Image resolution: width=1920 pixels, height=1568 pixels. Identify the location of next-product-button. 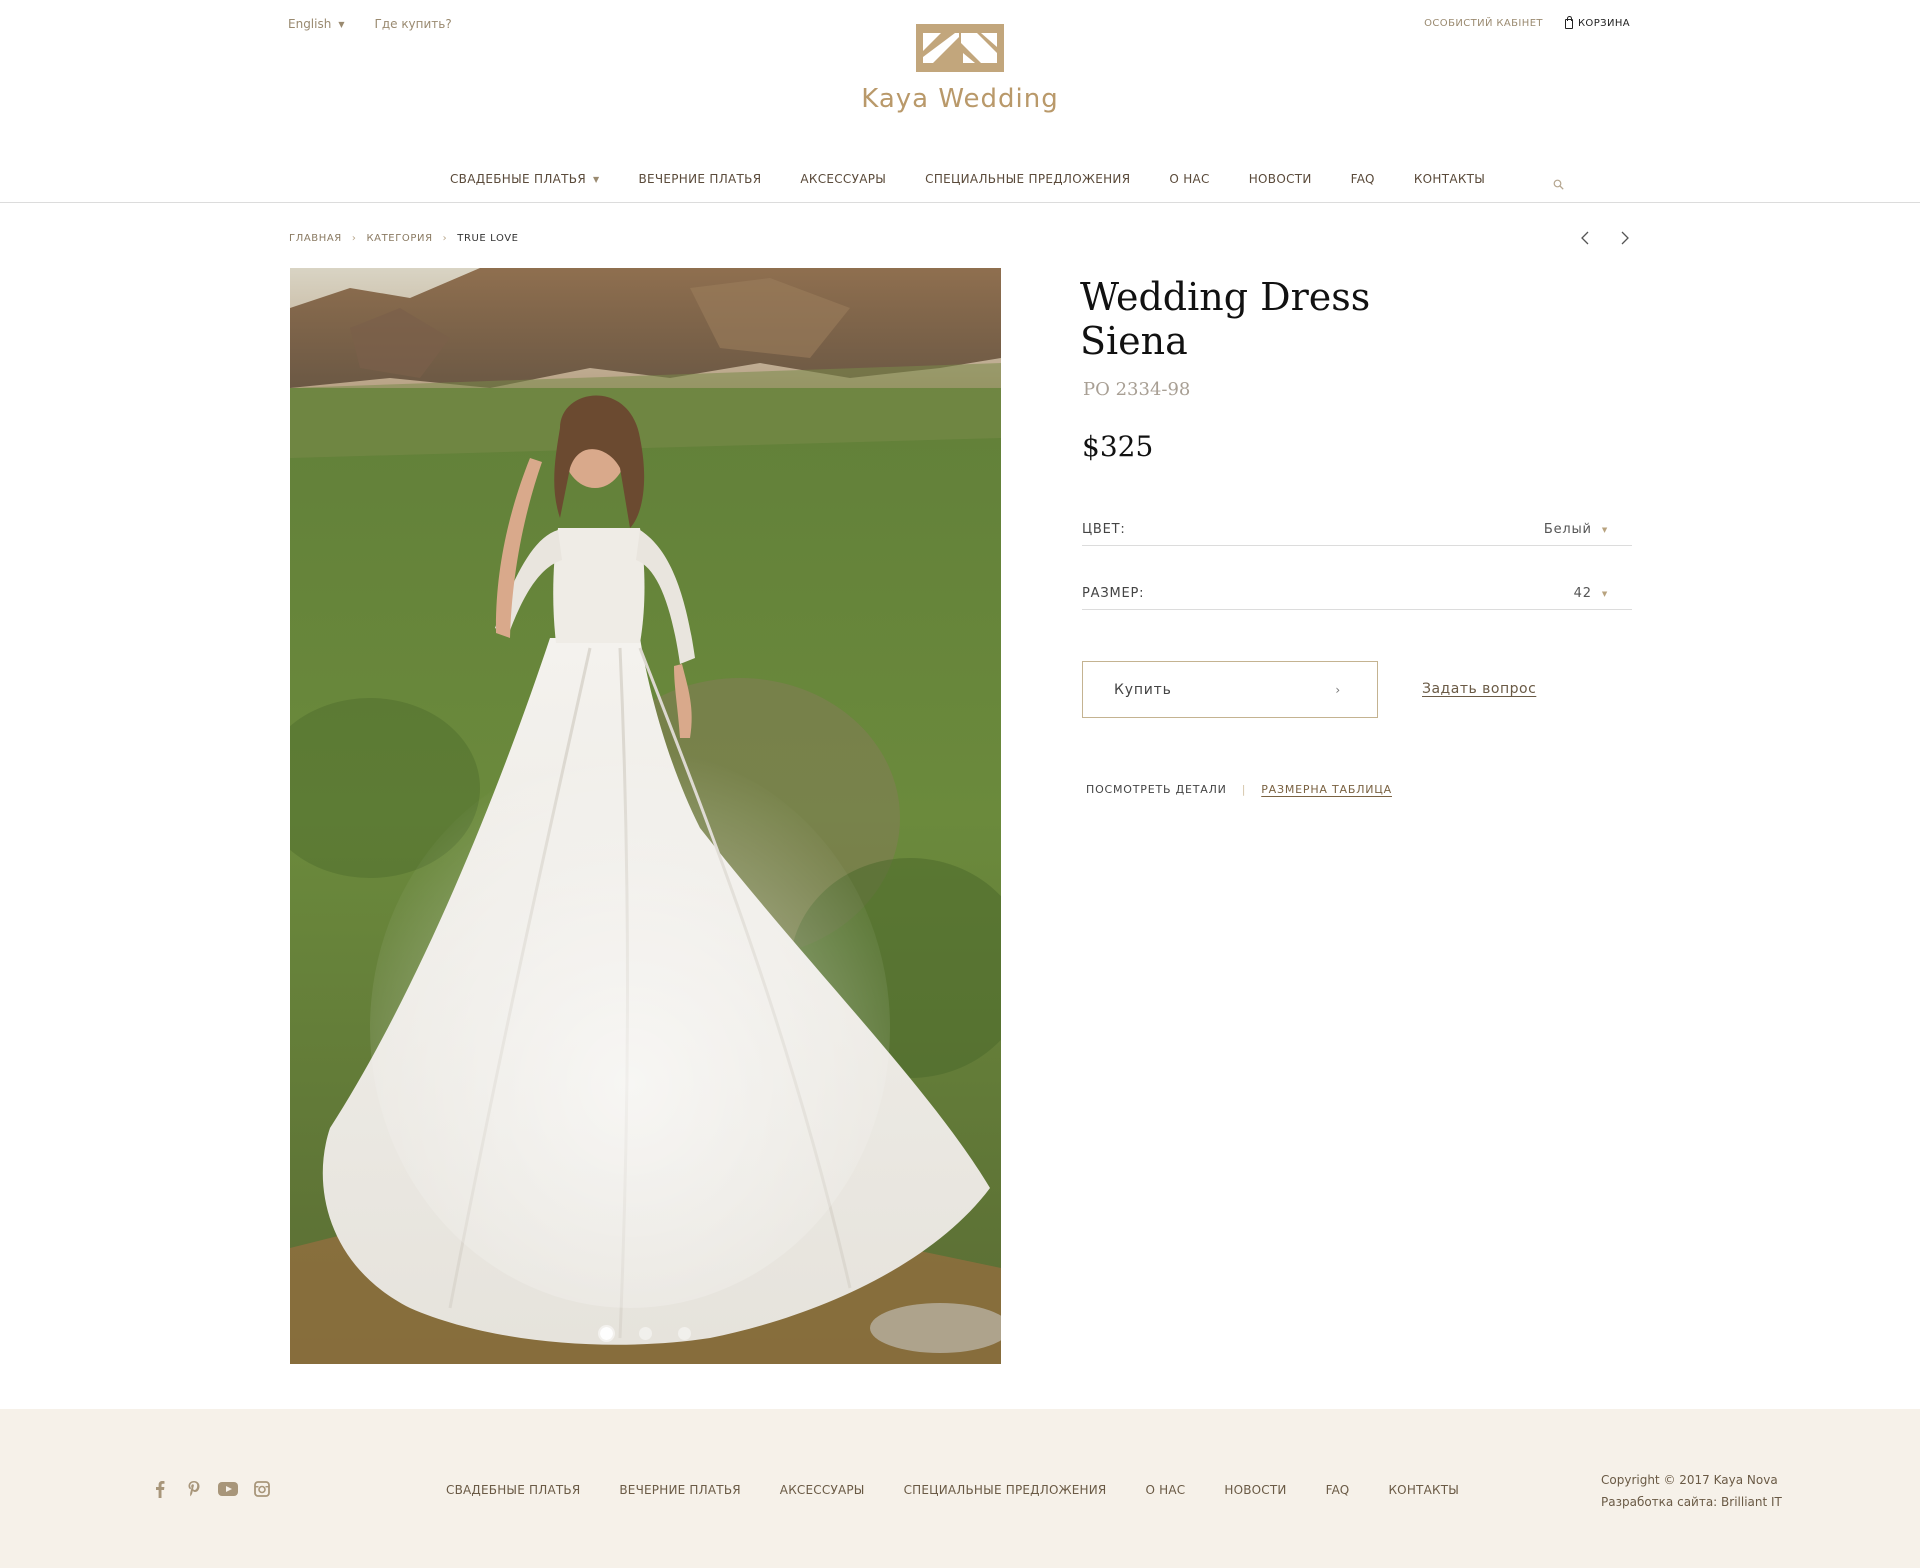
(1625, 238).